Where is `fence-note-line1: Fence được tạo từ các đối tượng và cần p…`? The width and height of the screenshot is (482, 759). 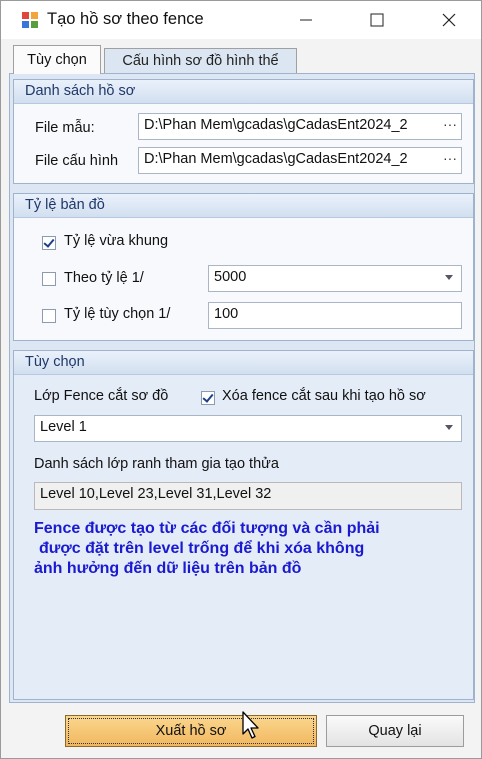 fence-note-line1: Fence được tạo từ các đối tượng và cần p… is located at coordinates (207, 528).